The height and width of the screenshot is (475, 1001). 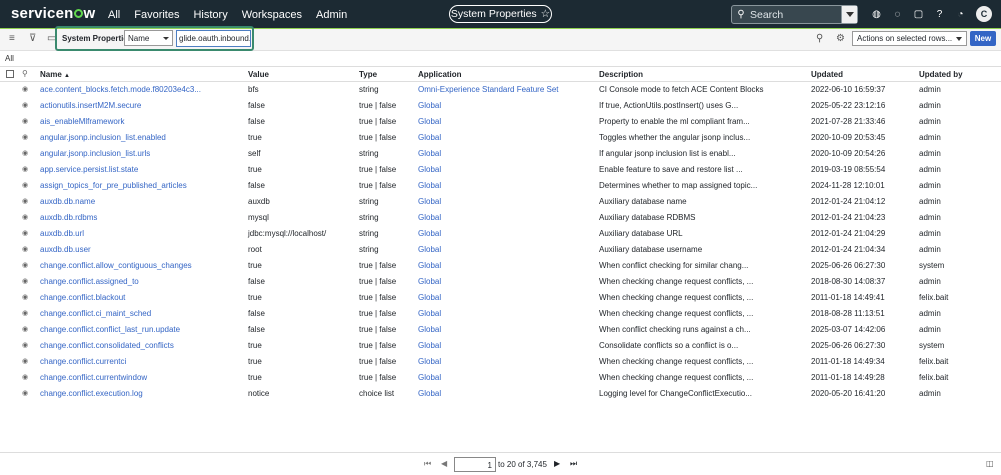 I want to click on menu-icon: ≡, so click(x=12, y=38).